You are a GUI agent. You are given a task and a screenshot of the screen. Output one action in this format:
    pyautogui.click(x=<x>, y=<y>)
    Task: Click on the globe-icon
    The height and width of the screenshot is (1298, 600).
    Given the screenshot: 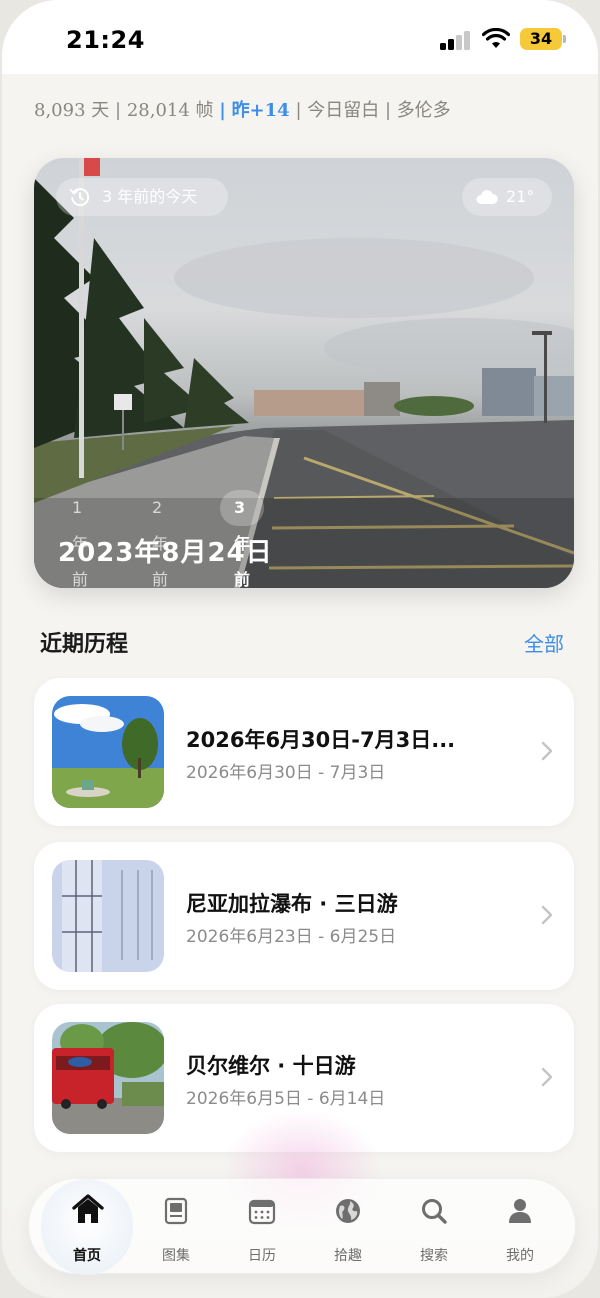 What is the action you would take?
    pyautogui.click(x=348, y=1211)
    